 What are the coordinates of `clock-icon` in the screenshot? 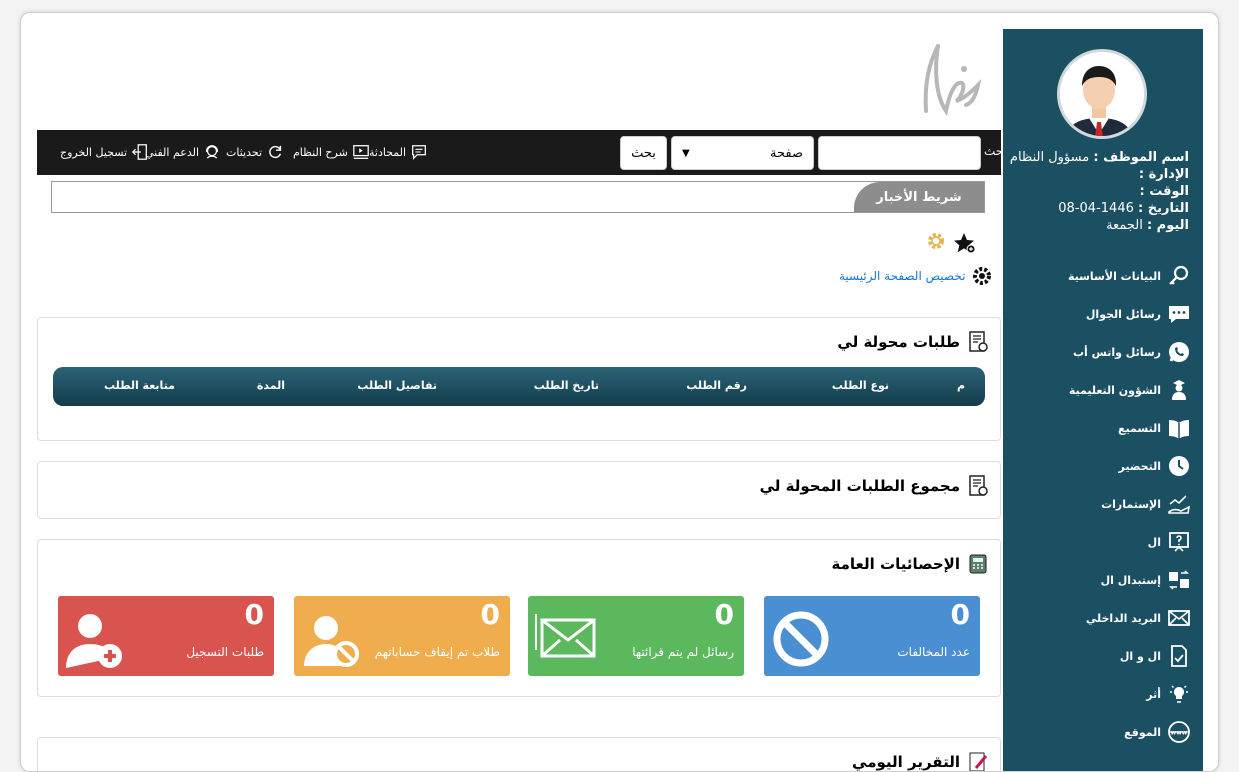 It's located at (1179, 466).